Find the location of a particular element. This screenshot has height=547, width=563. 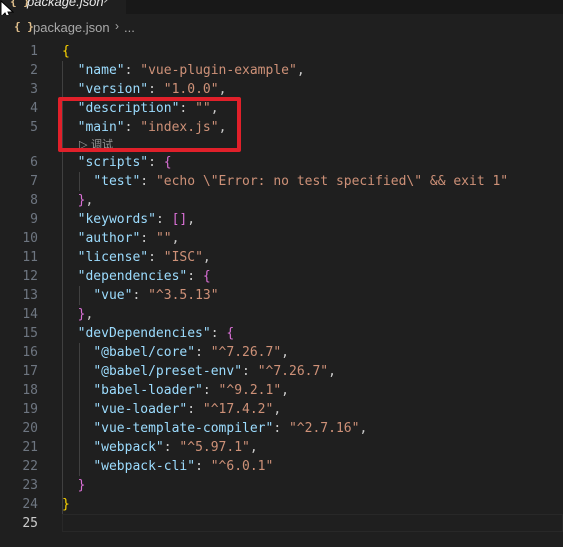

code-text: "dependencies": { is located at coordinates (136, 276).